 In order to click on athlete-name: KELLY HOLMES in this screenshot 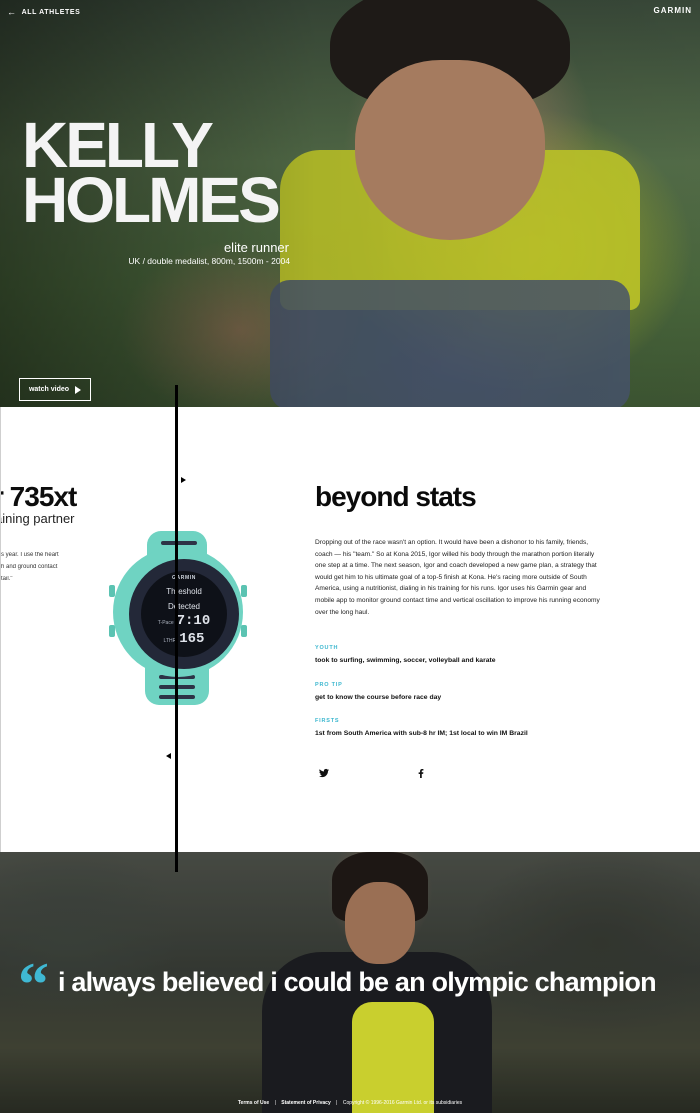, I will do `click(151, 172)`.